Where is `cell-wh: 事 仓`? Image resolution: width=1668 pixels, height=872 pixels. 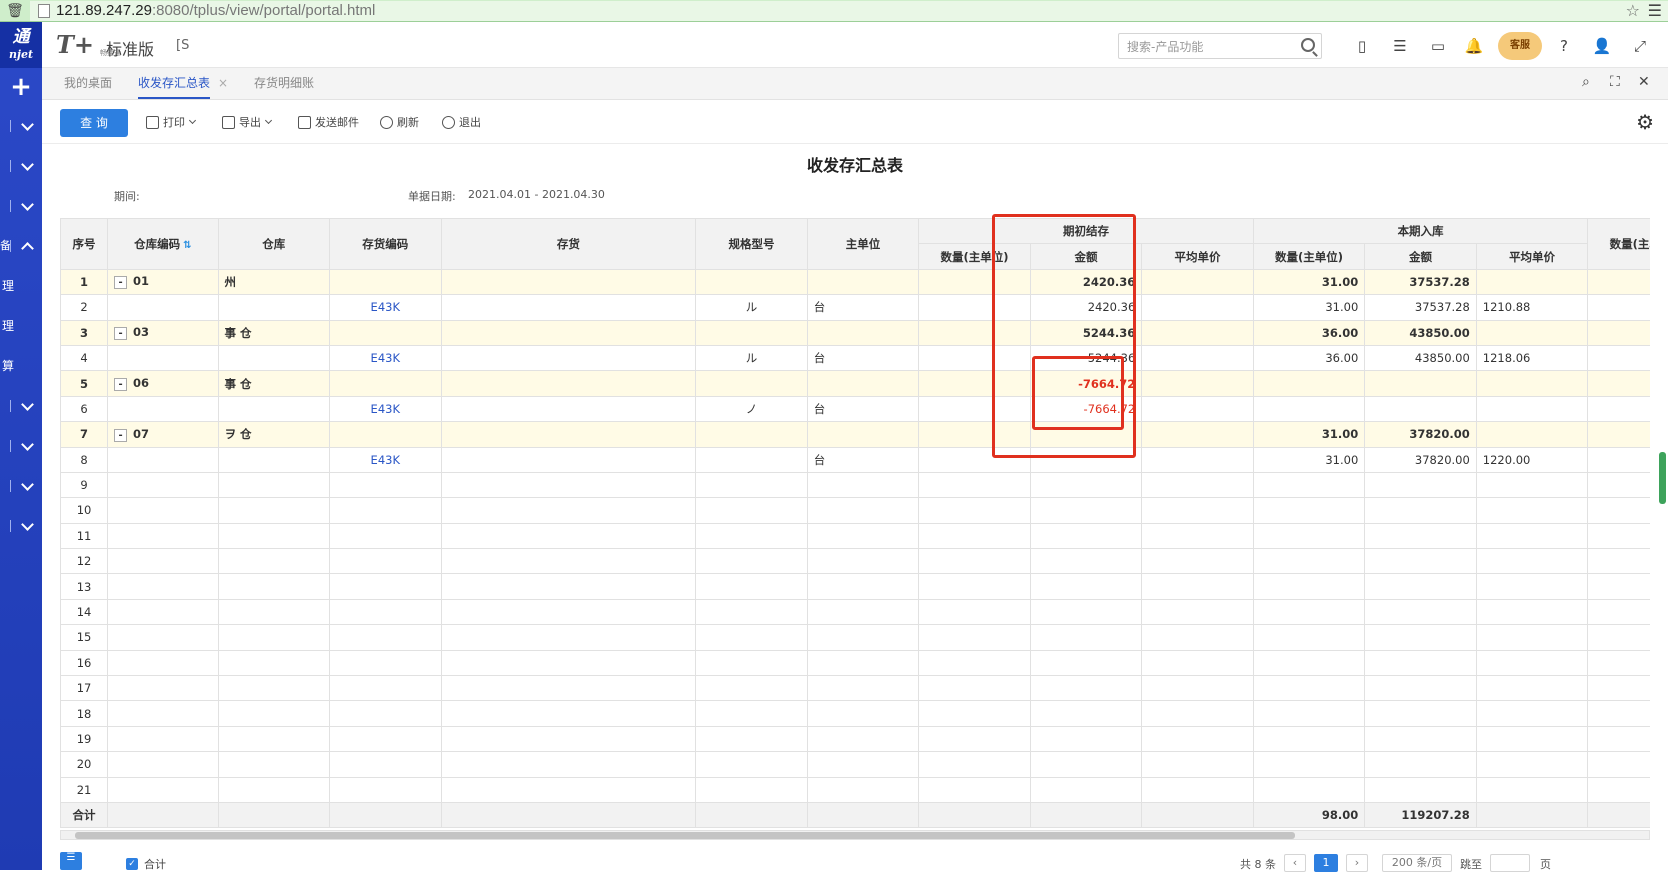
cell-wh: 事 仓 is located at coordinates (274, 383).